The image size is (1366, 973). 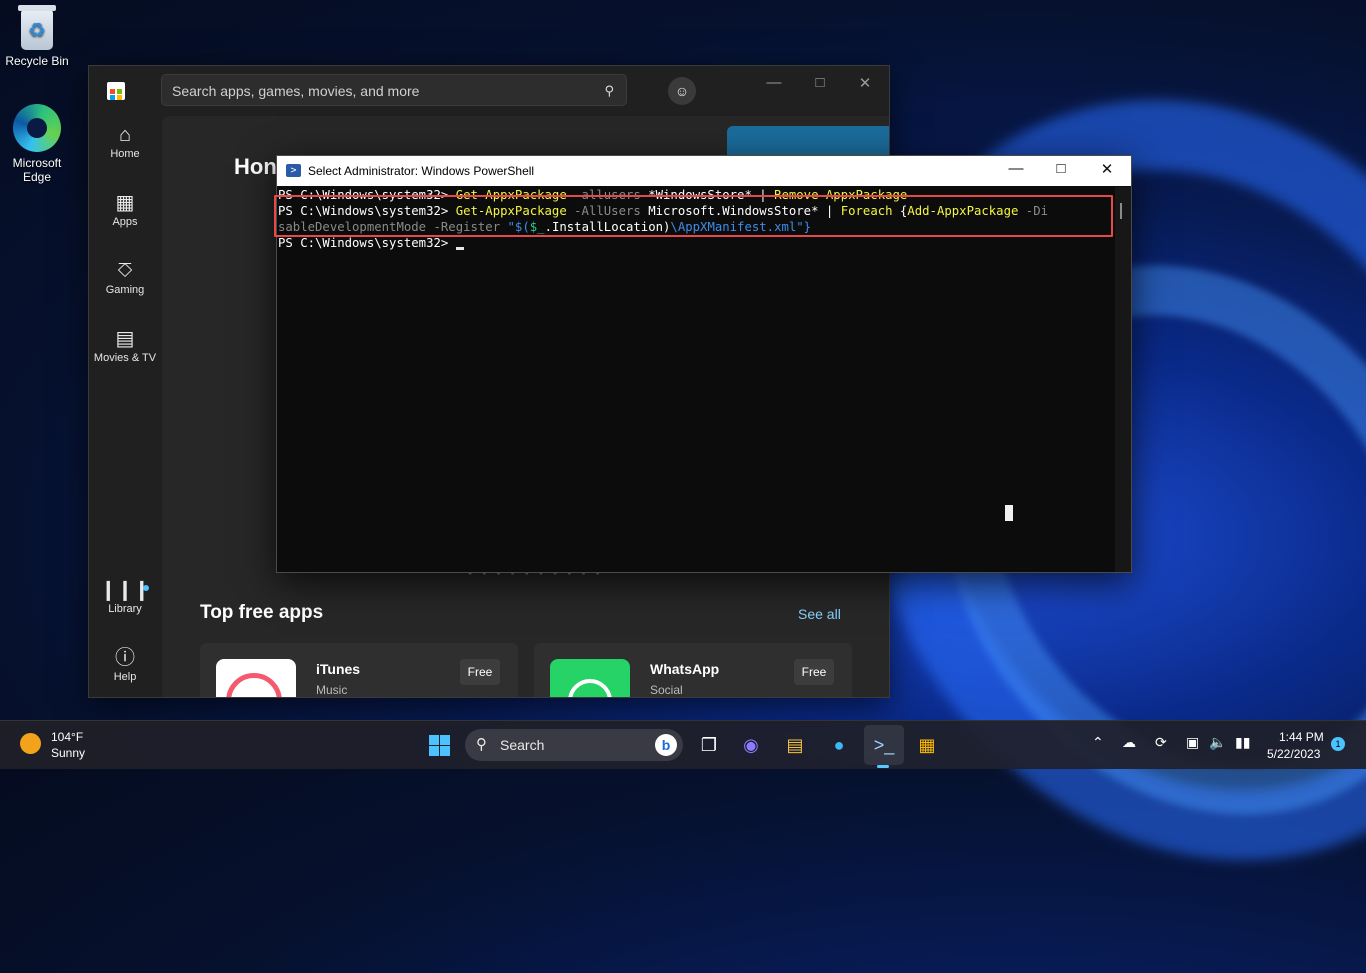 What do you see at coordinates (522, 745) in the screenshot?
I see `taskbar-search-label: Search` at bounding box center [522, 745].